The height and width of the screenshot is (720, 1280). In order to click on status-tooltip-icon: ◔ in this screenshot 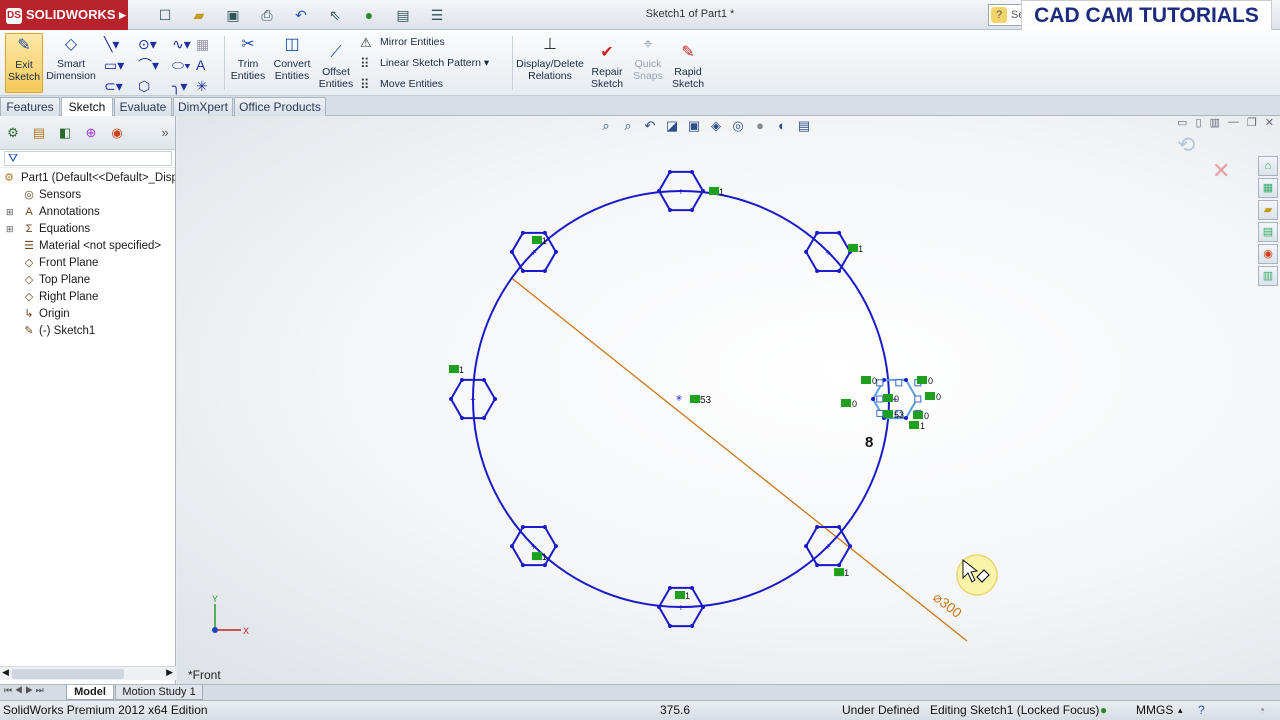, I will do `click(1261, 710)`.